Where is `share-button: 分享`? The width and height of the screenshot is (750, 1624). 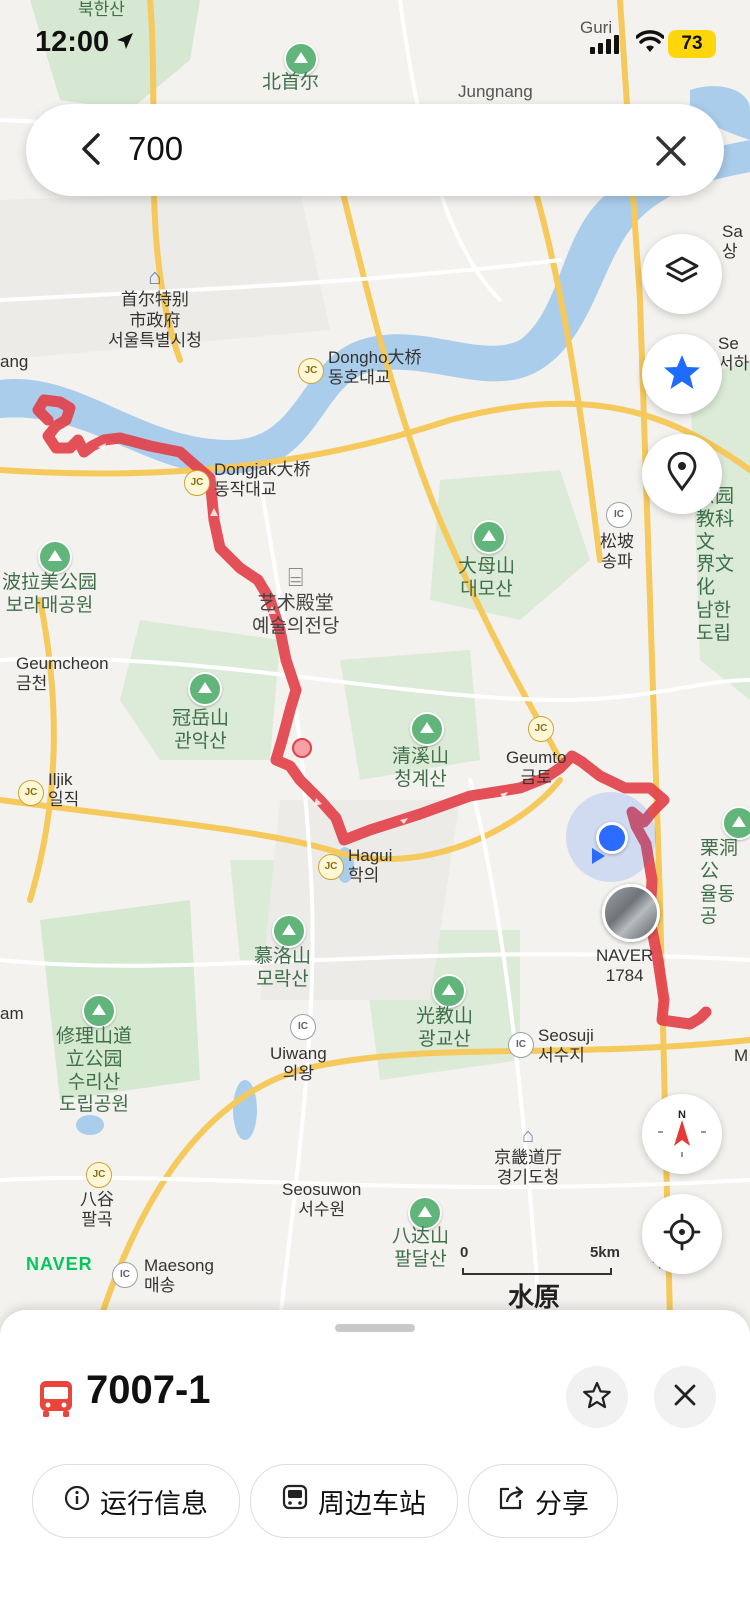
share-button: 分享 is located at coordinates (543, 1501).